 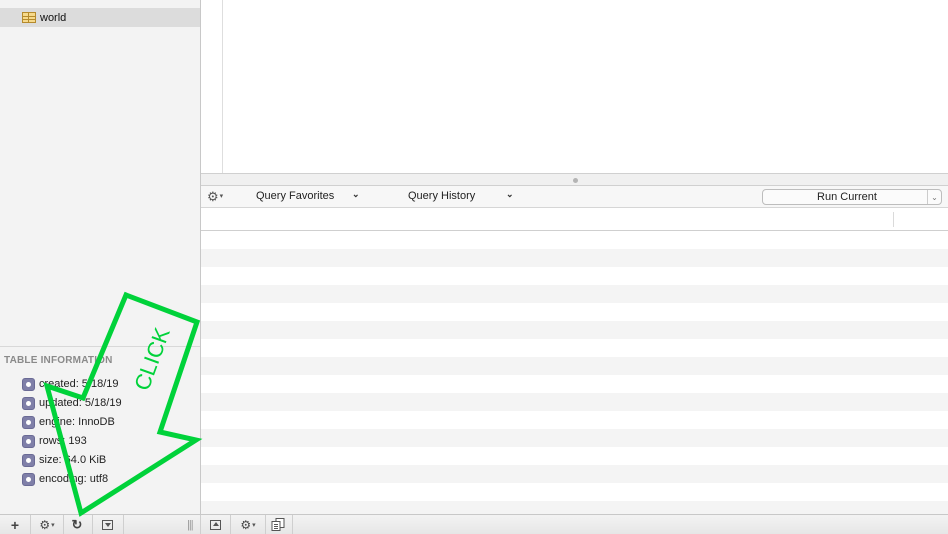 I want to click on results-header-row, so click(x=574, y=219).